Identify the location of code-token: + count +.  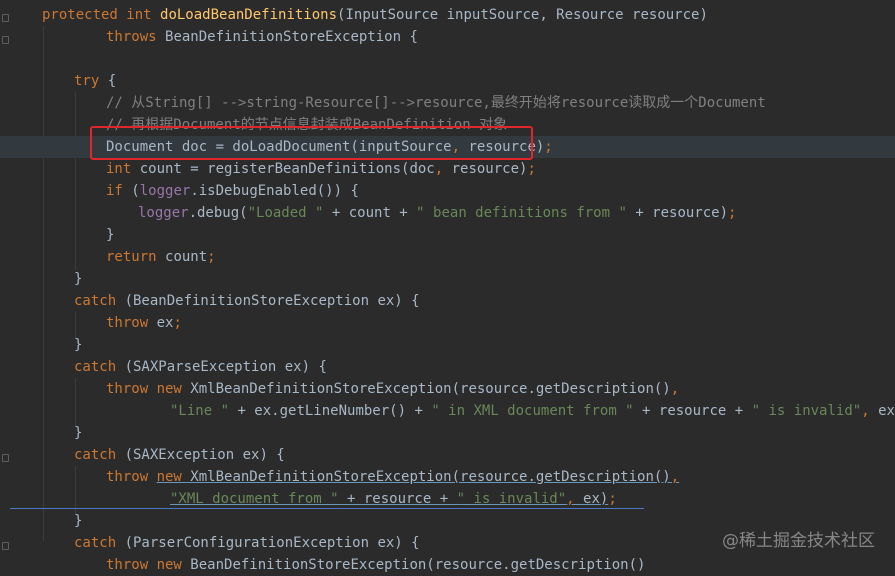
(370, 213).